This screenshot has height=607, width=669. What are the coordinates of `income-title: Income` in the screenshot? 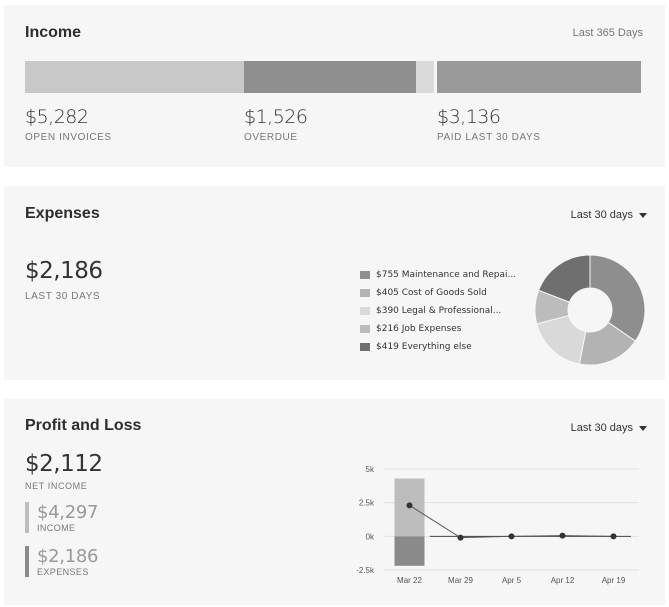 It's located at (53, 32).